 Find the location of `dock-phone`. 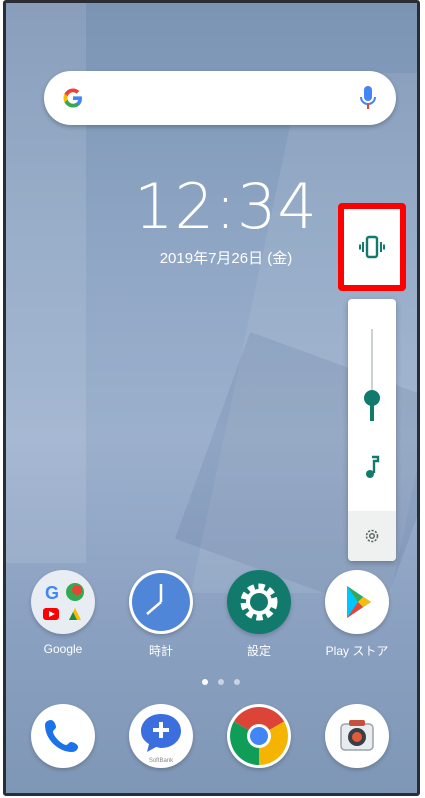

dock-phone is located at coordinates (63, 736).